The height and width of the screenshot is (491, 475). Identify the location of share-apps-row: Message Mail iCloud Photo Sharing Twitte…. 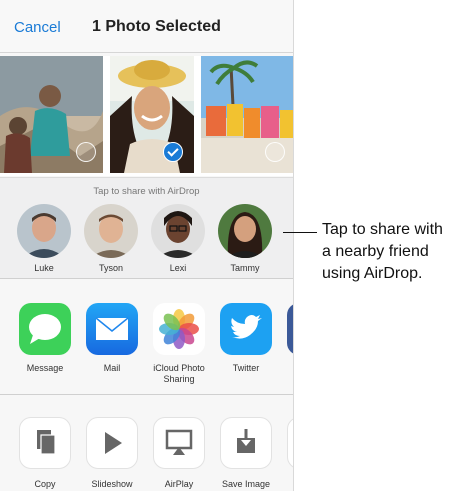
(146, 337).